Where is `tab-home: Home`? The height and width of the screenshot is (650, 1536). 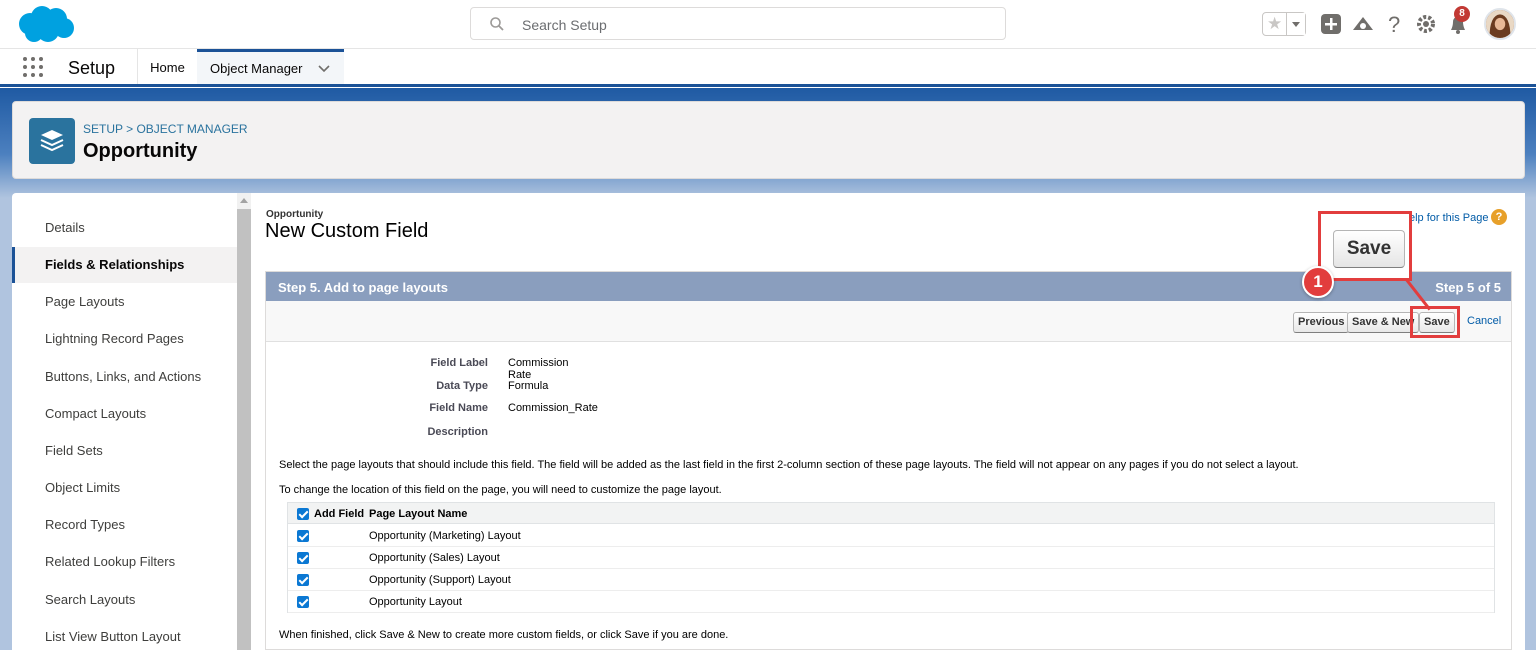 tab-home: Home is located at coordinates (167, 66).